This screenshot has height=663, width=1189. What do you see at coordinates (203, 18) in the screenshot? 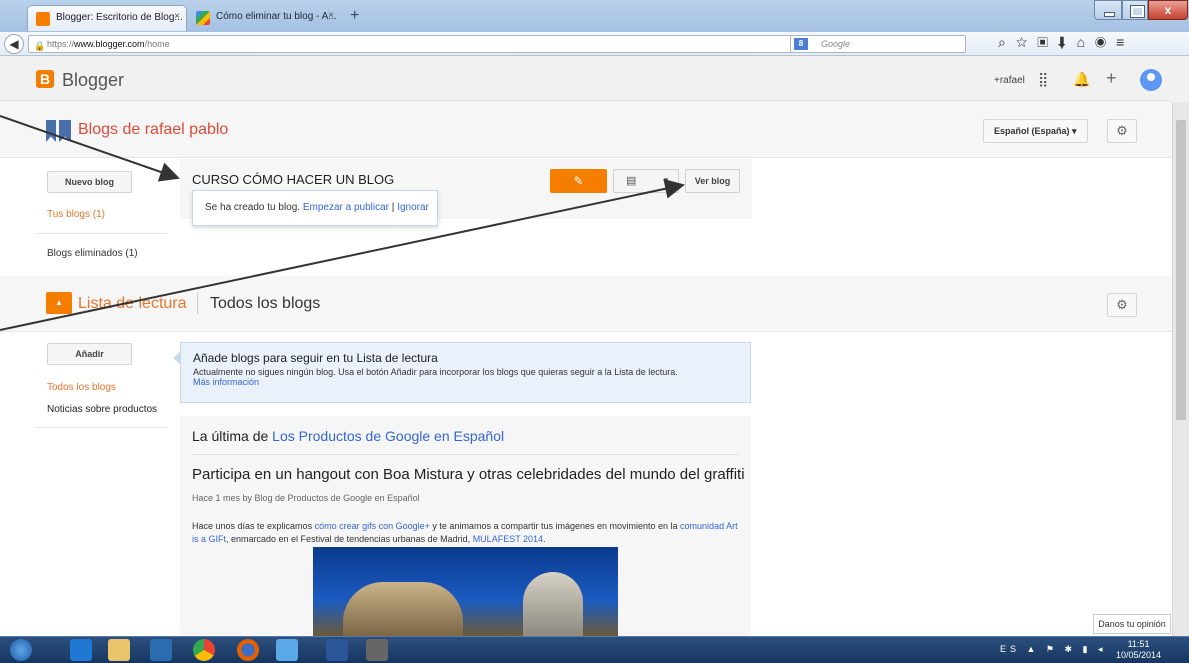
I see `google-favicon-icon` at bounding box center [203, 18].